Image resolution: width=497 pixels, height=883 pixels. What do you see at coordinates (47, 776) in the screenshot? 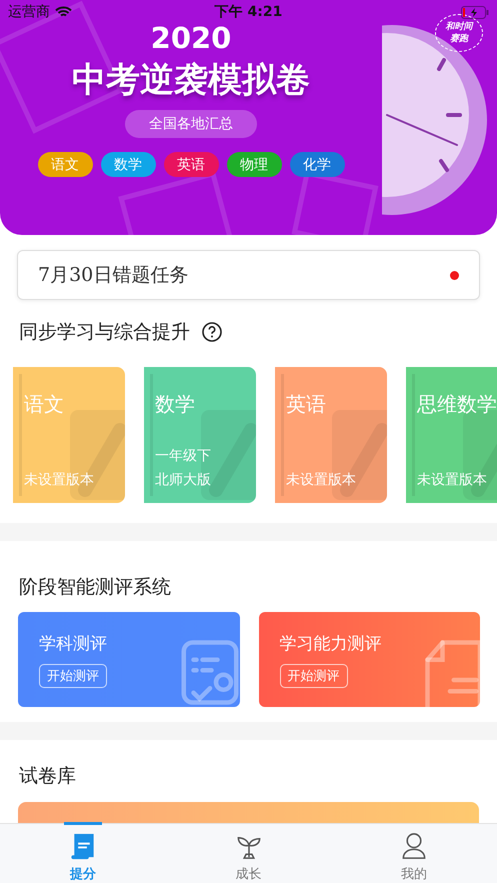
I see `section-title: 试卷库` at bounding box center [47, 776].